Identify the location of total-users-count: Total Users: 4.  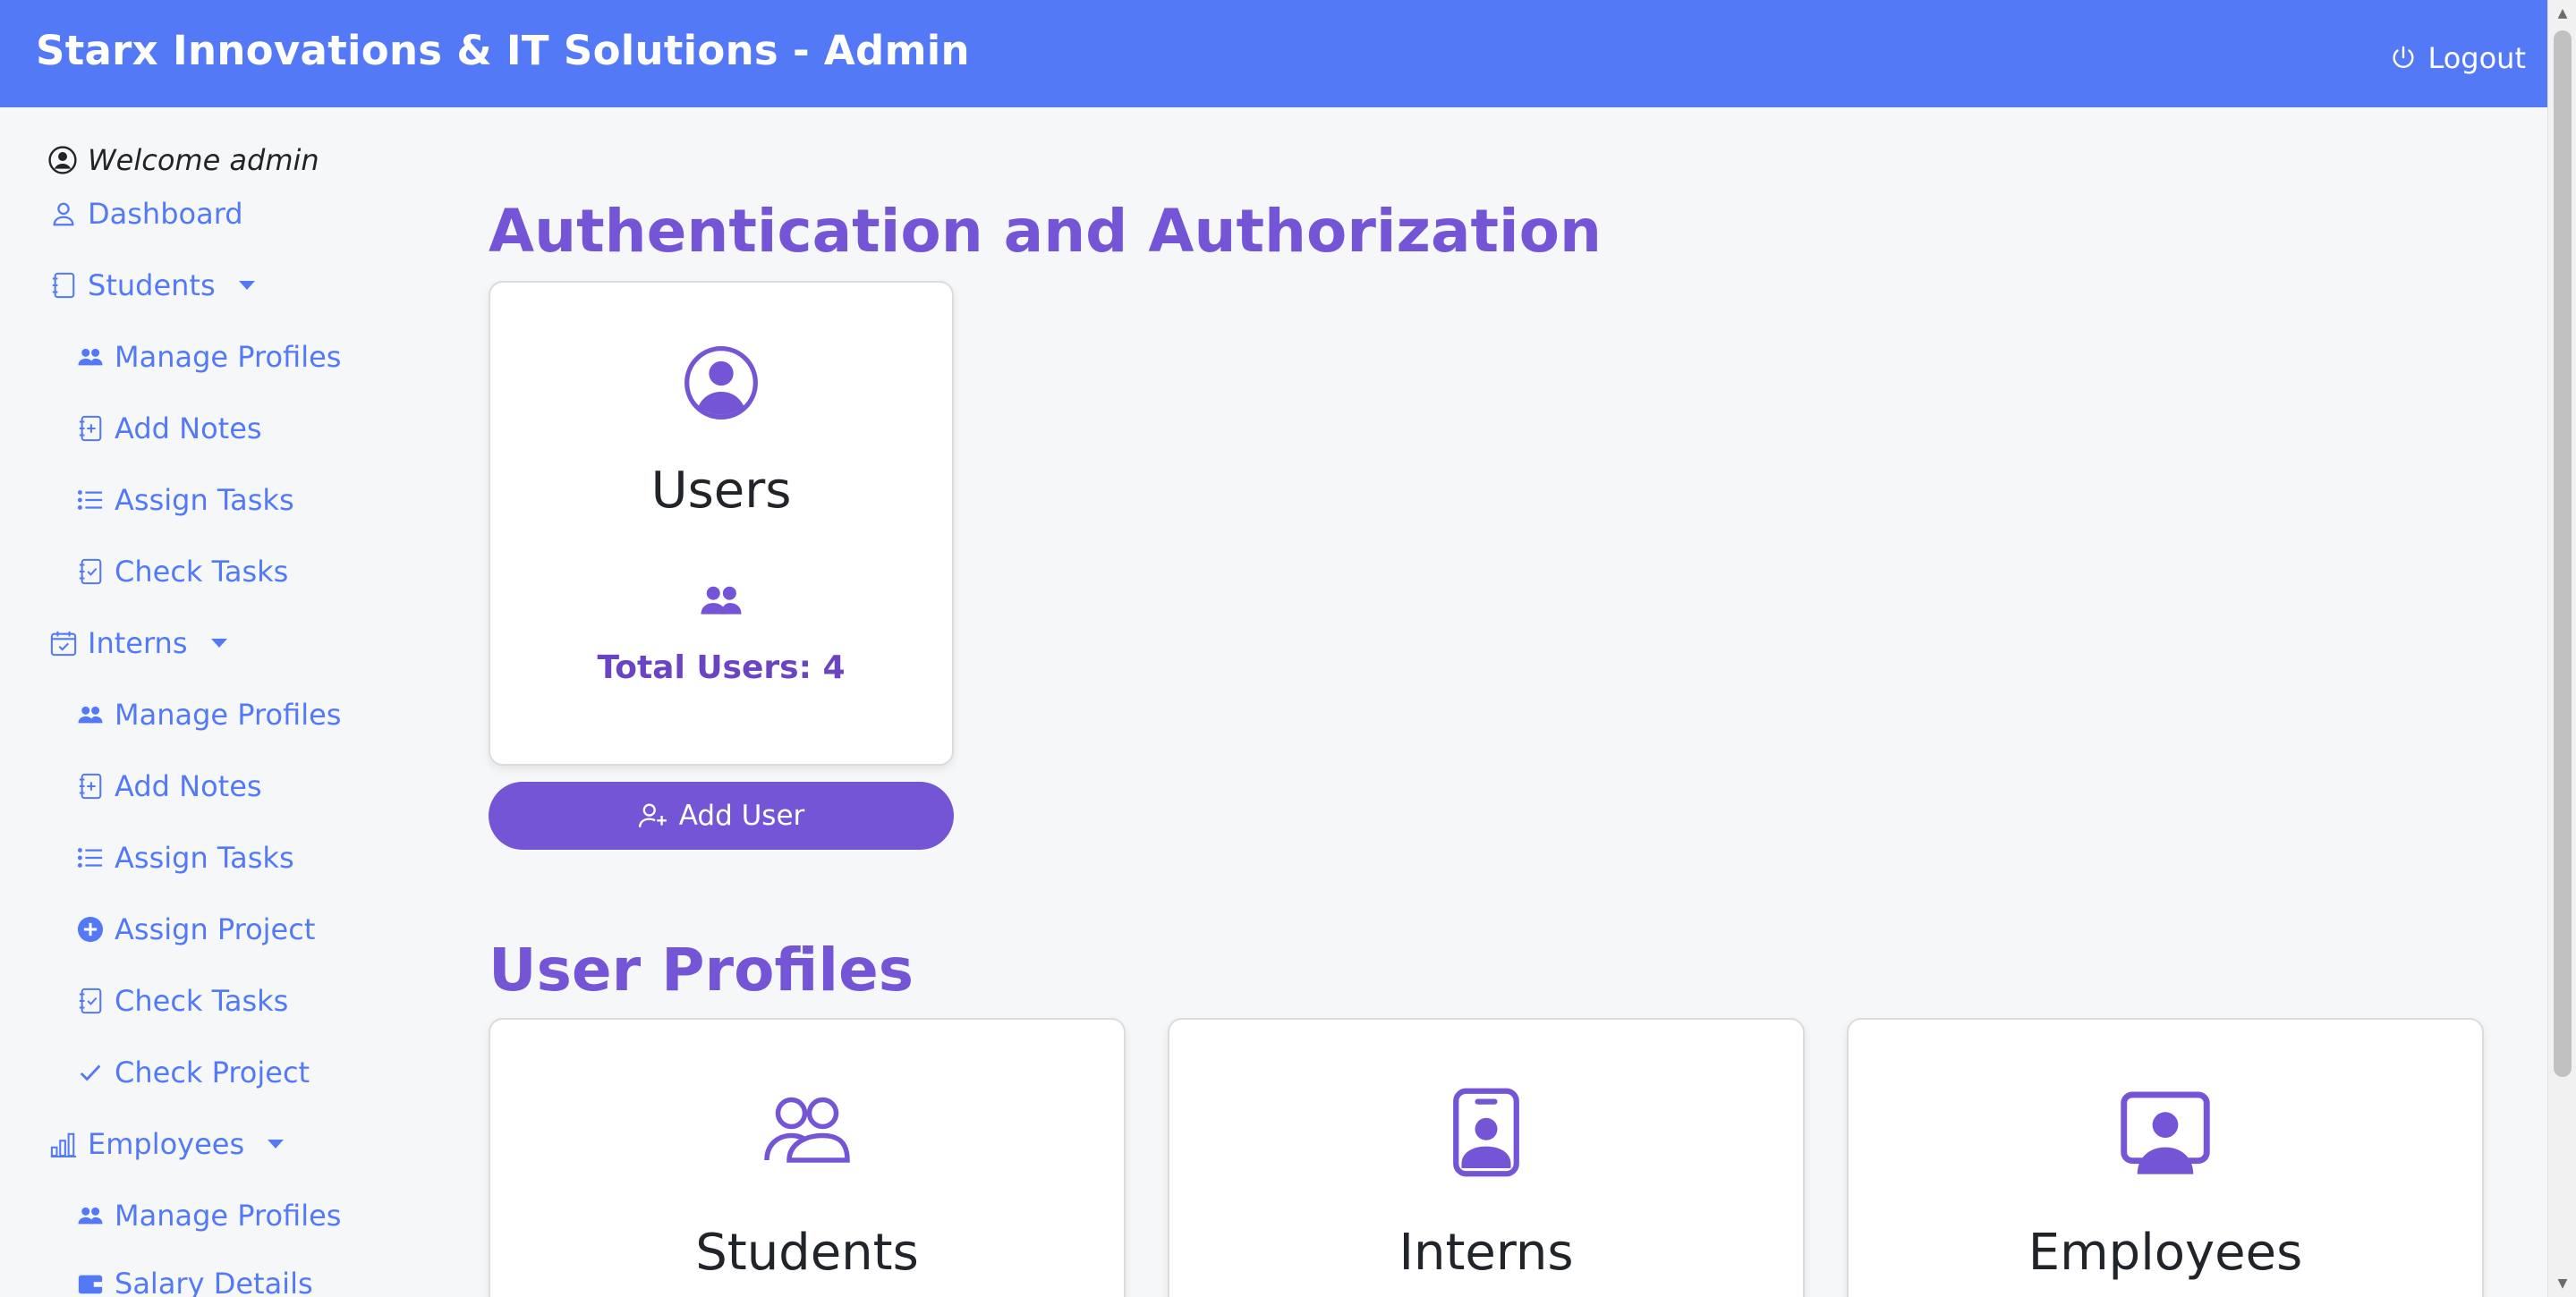
(721, 667).